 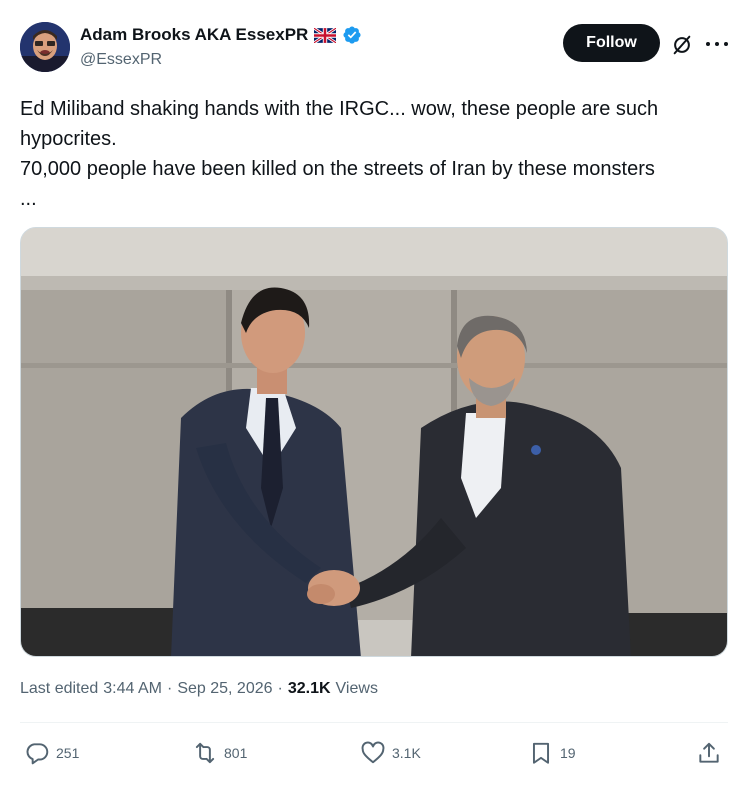 I want to click on action-bar: 251 801 3.1K 19, so click(x=374, y=753).